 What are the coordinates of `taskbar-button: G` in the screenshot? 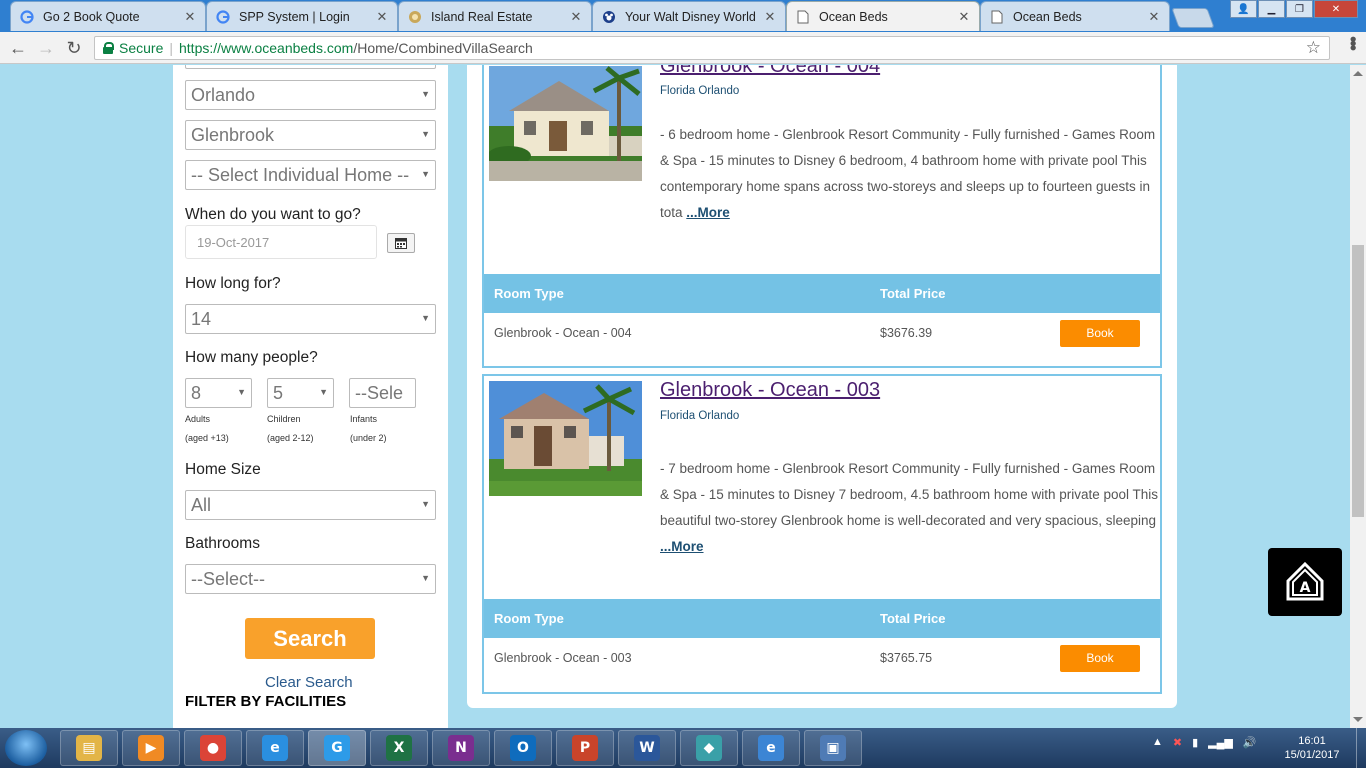 It's located at (337, 748).